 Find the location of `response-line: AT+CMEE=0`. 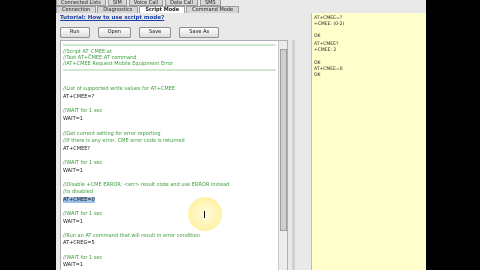

response-line: AT+CMEE=0 is located at coordinates (328, 69).